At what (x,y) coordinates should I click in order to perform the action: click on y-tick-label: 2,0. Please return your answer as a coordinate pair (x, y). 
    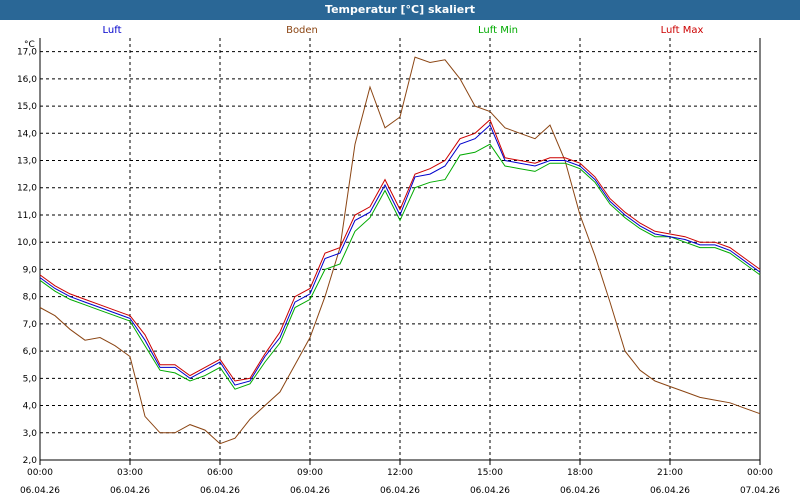
    Looking at the image, I should click on (30, 461).